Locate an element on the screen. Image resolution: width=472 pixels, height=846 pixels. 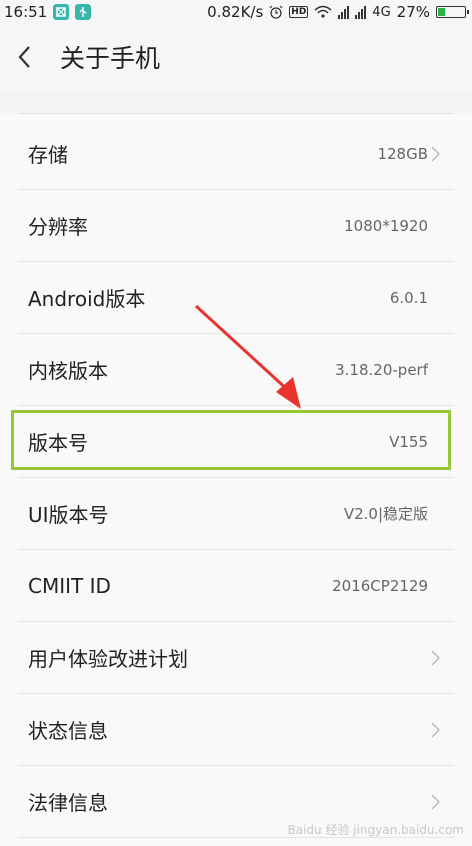
row-label: 内核版本 is located at coordinates (68, 371).